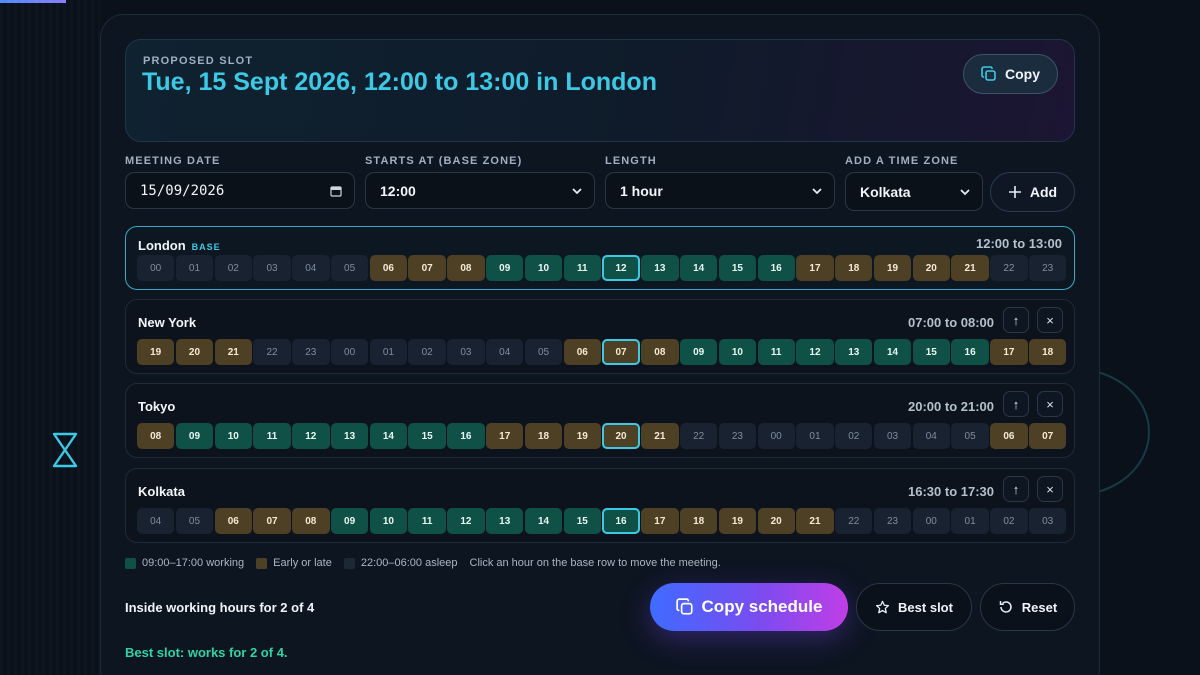  I want to click on length-select: 1 hour, so click(720, 190).